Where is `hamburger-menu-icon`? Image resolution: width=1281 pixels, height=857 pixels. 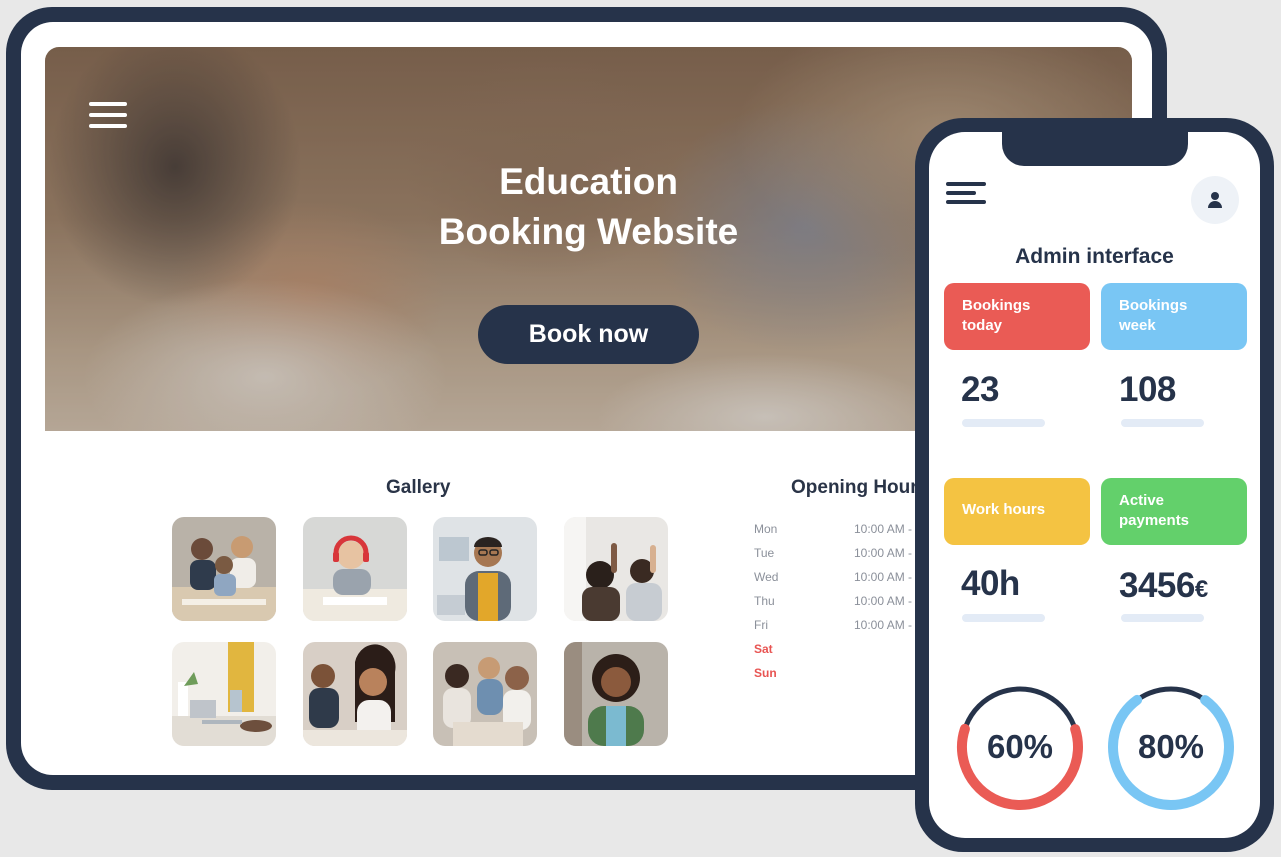 hamburger-menu-icon is located at coordinates (108, 115).